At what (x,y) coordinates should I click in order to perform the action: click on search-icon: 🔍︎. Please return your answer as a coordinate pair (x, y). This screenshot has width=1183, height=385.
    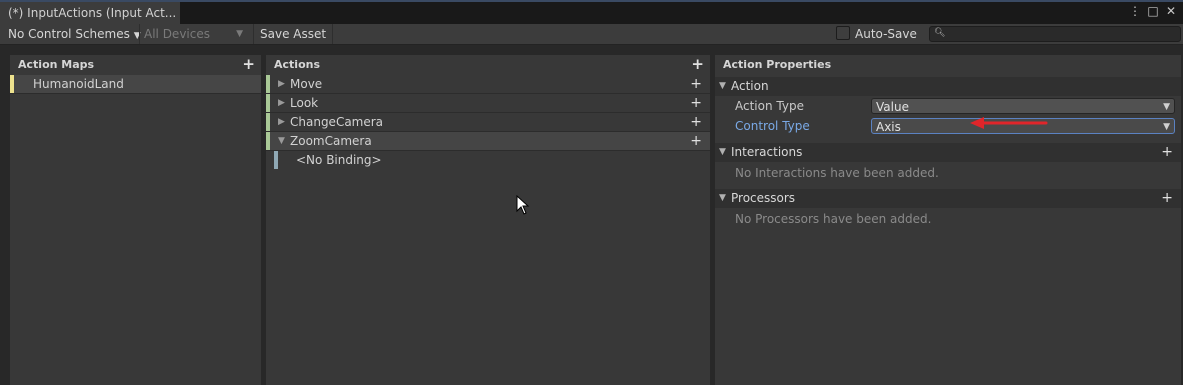
    Looking at the image, I should click on (940, 33).